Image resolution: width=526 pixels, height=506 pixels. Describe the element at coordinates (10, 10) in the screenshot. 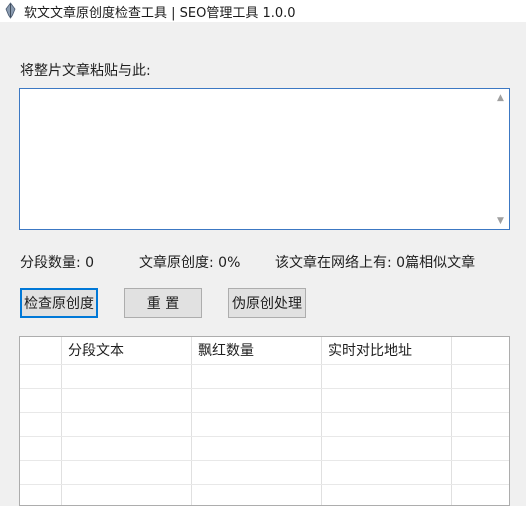

I see `feather-pen-icon` at that location.